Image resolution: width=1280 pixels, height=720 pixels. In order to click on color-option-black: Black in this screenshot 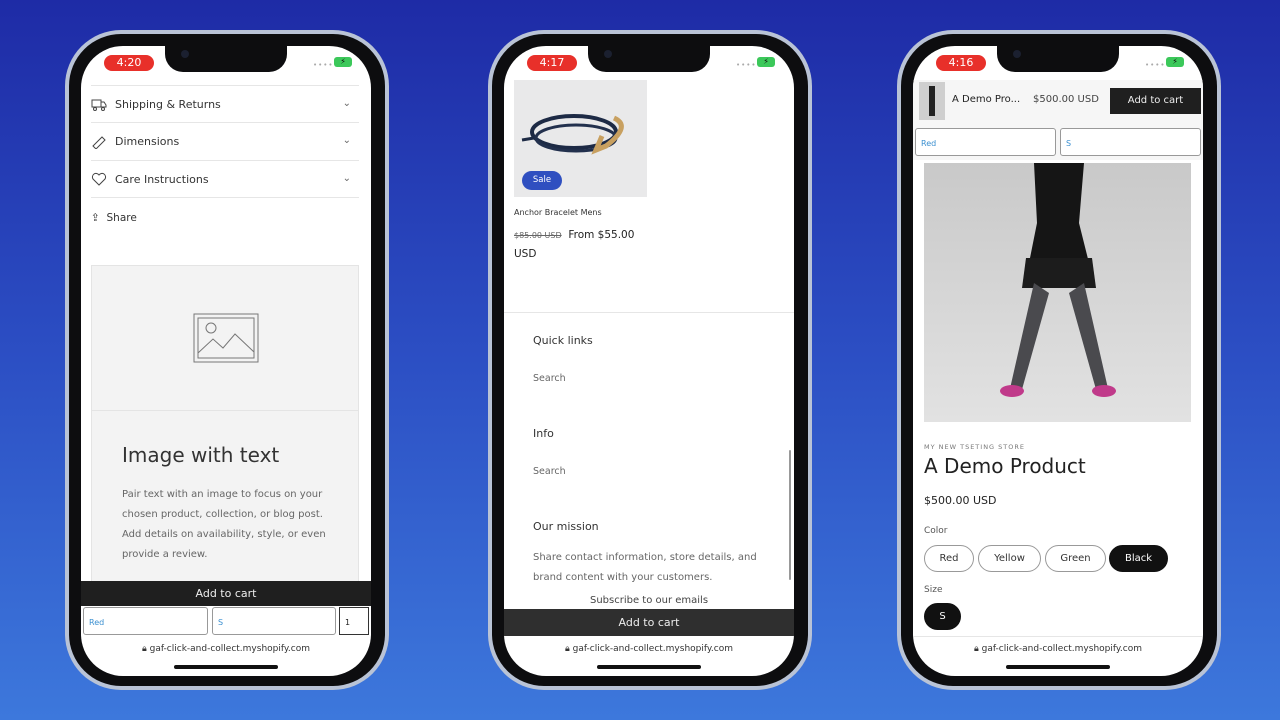, I will do `click(1138, 558)`.